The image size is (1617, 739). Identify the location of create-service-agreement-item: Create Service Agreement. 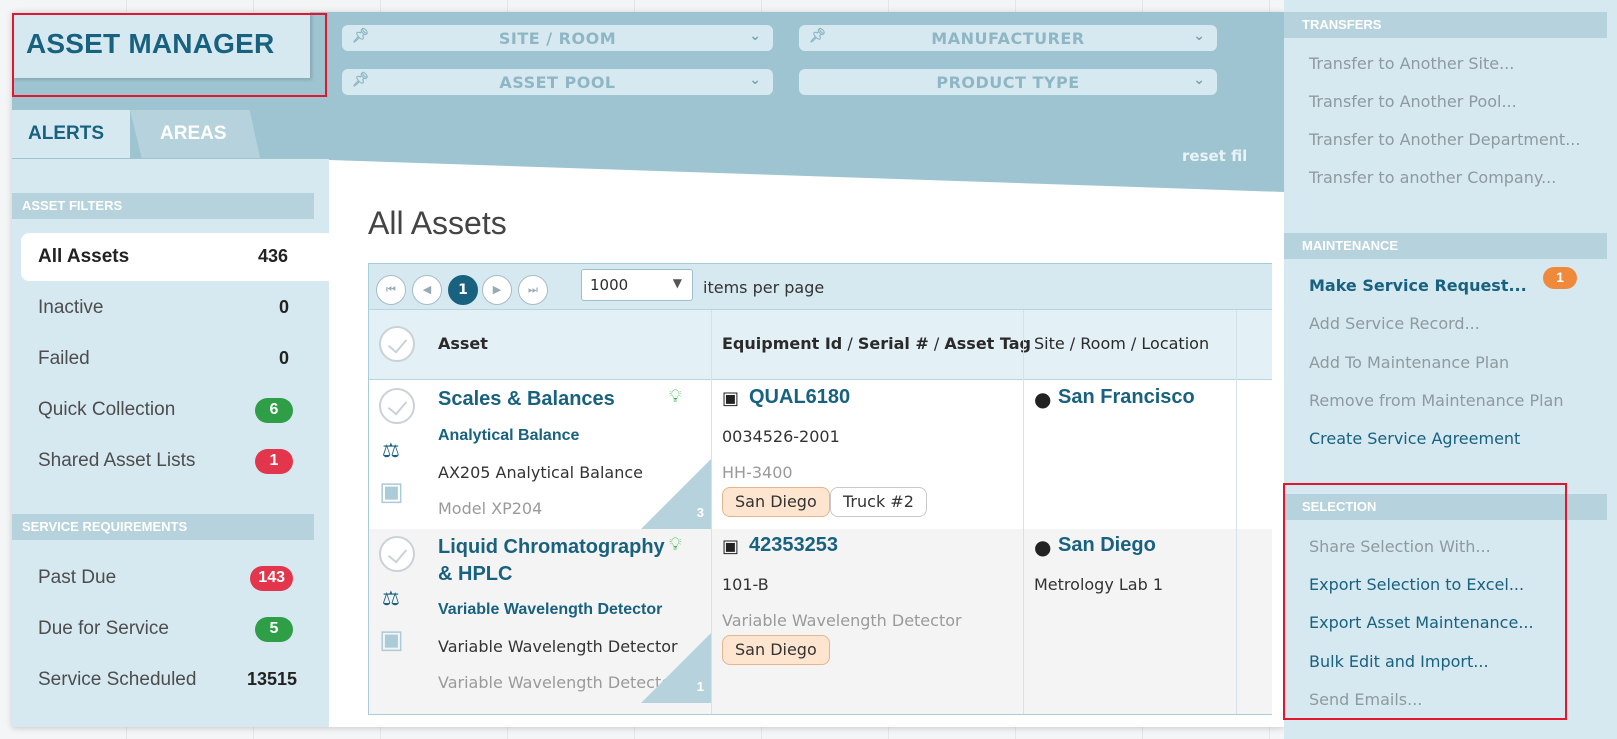
(1414, 438).